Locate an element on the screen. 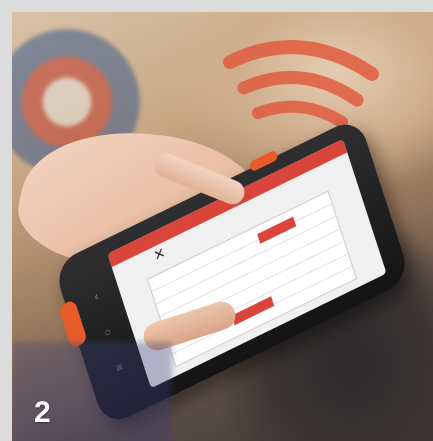 This screenshot has height=441, width=433. back-icon: ‹ is located at coordinates (96, 297).